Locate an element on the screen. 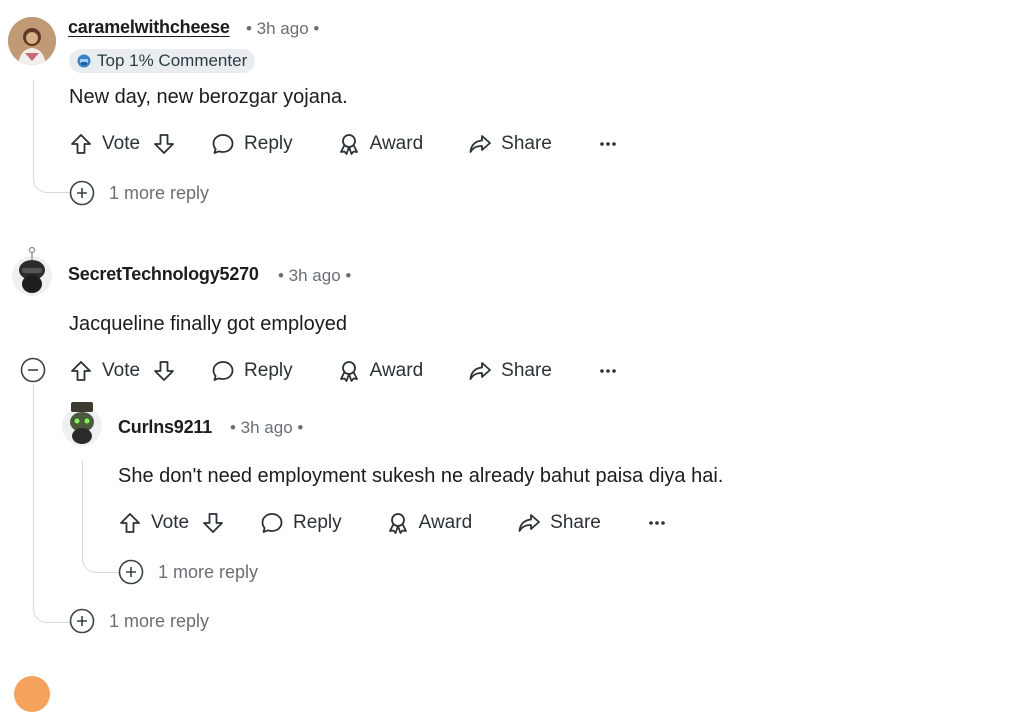 This screenshot has height=712, width=1024. avatar-curlns9211 is located at coordinates (82, 423).